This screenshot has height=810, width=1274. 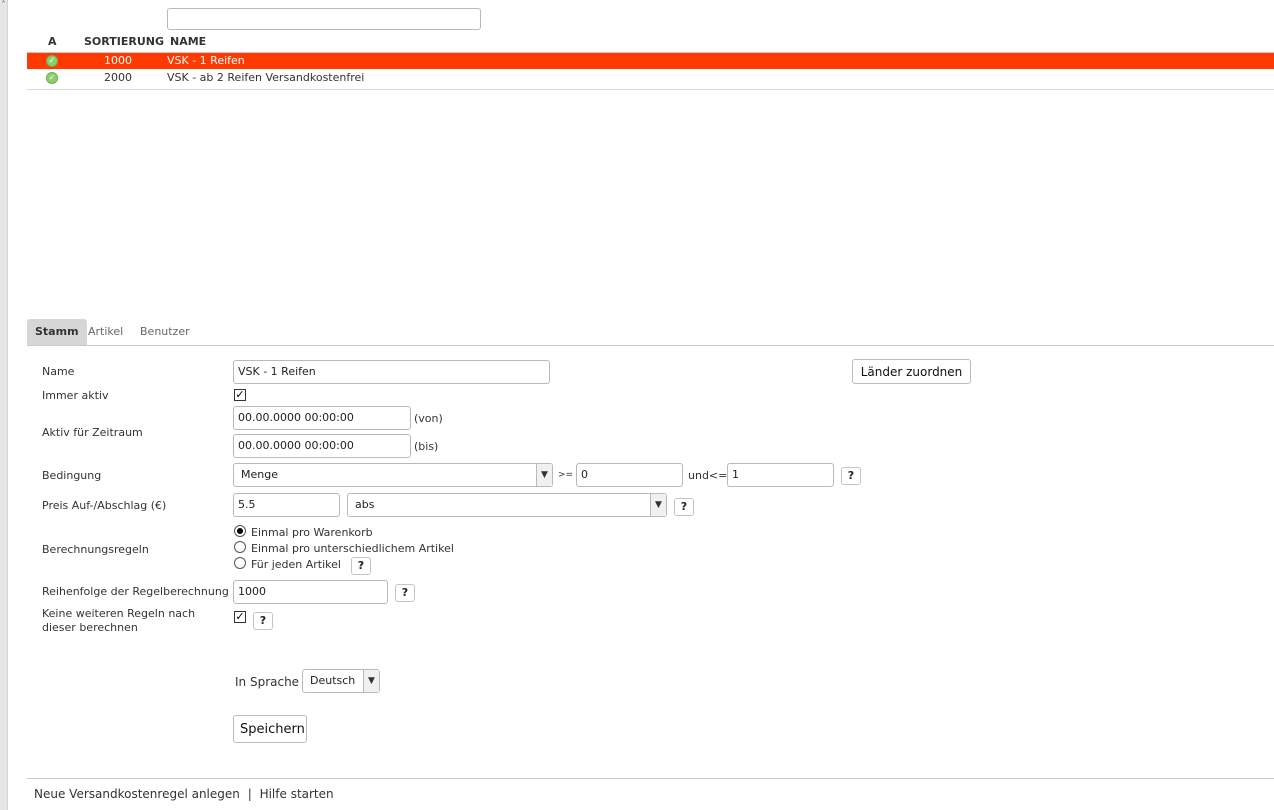 What do you see at coordinates (312, 532) in the screenshot?
I see `calc-option-label: Einmal pro Warenkorb` at bounding box center [312, 532].